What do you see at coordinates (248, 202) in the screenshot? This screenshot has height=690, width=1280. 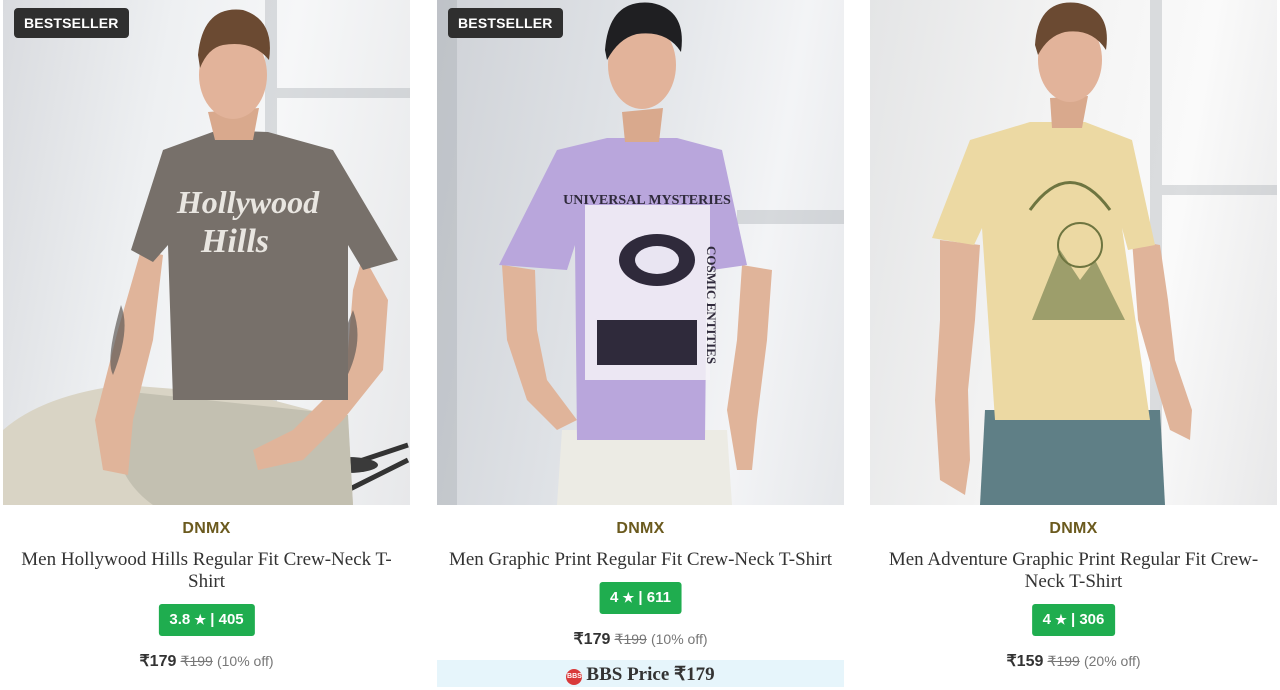 I see `svg-text: Hollywood` at bounding box center [248, 202].